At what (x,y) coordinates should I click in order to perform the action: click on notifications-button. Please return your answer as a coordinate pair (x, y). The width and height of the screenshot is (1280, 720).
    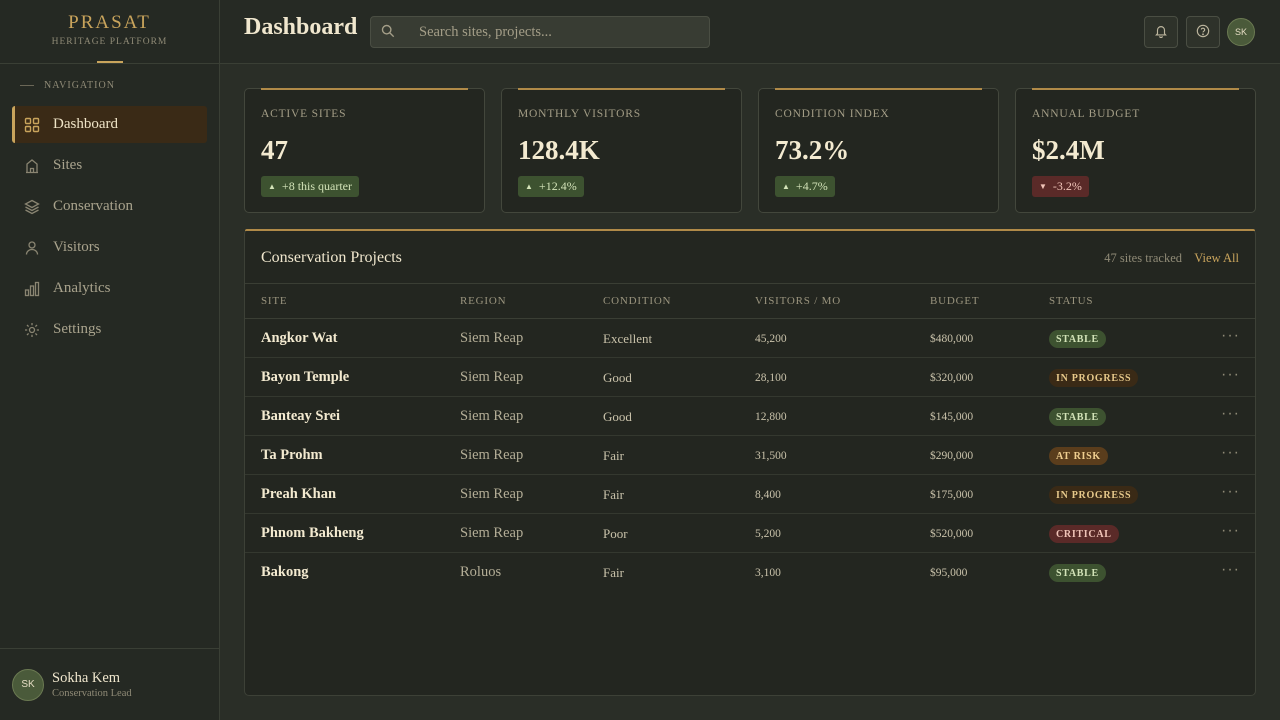
    Looking at the image, I should click on (1161, 32).